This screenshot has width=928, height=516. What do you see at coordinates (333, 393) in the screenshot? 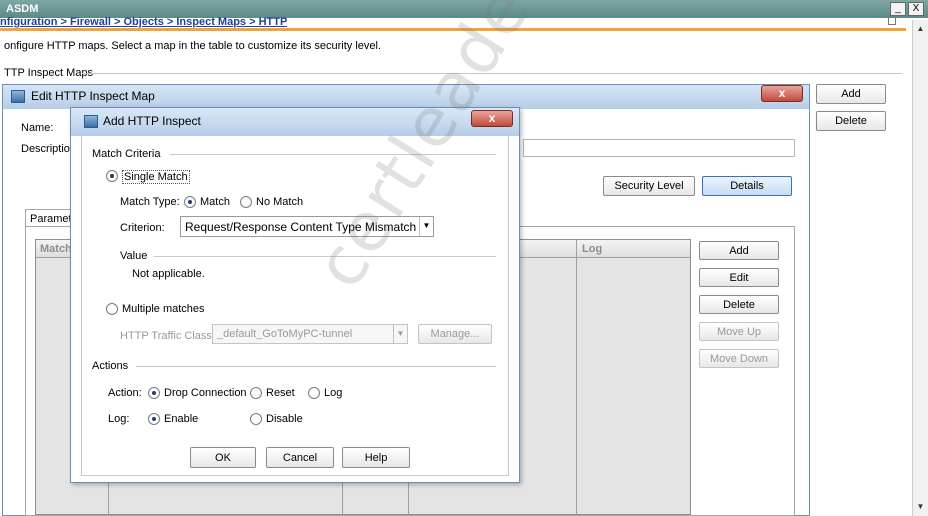
I see `log-action-label: Log` at bounding box center [333, 393].